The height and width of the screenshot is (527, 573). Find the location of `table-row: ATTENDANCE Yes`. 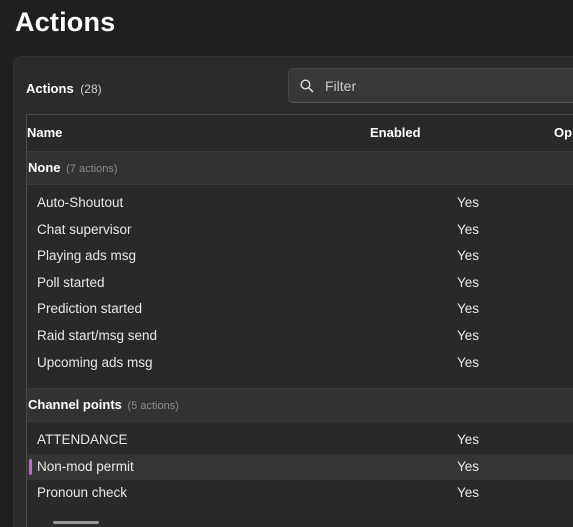

table-row: ATTENDANCE Yes is located at coordinates (300, 440).